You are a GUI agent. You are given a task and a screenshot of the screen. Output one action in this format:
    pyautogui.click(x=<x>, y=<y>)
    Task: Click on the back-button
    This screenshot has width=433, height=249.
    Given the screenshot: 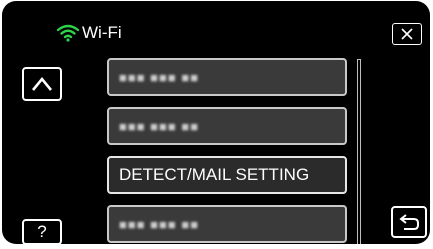 What is the action you would take?
    pyautogui.click(x=409, y=222)
    